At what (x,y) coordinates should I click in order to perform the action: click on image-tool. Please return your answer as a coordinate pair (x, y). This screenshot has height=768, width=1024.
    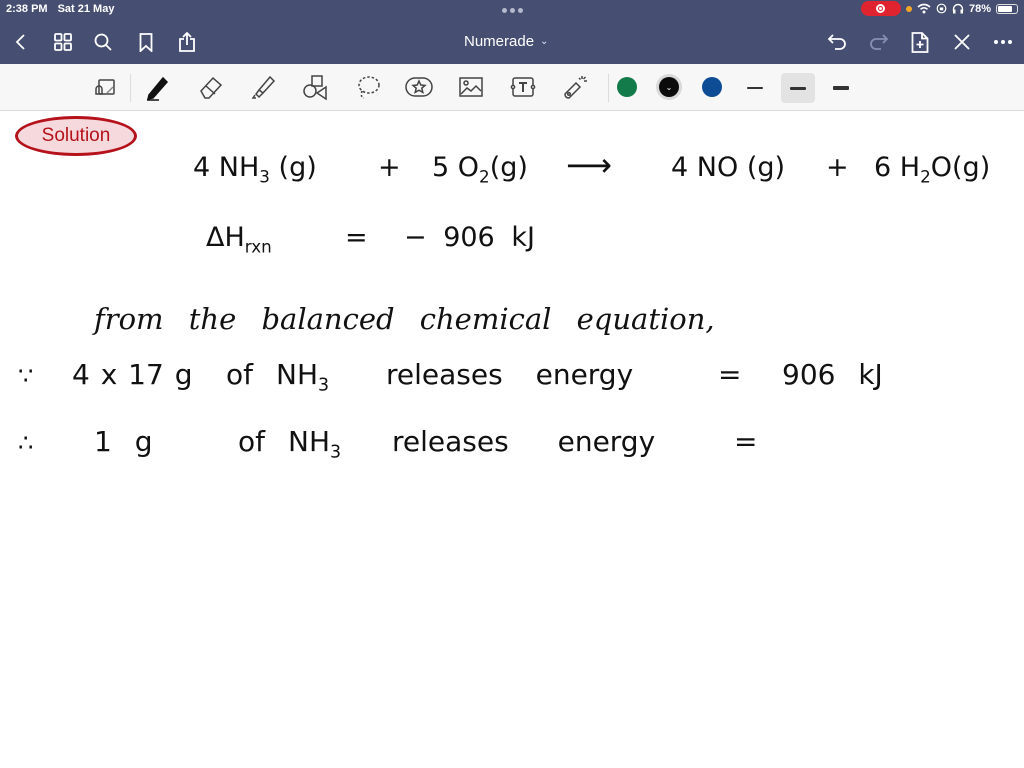
    Looking at the image, I should click on (471, 87).